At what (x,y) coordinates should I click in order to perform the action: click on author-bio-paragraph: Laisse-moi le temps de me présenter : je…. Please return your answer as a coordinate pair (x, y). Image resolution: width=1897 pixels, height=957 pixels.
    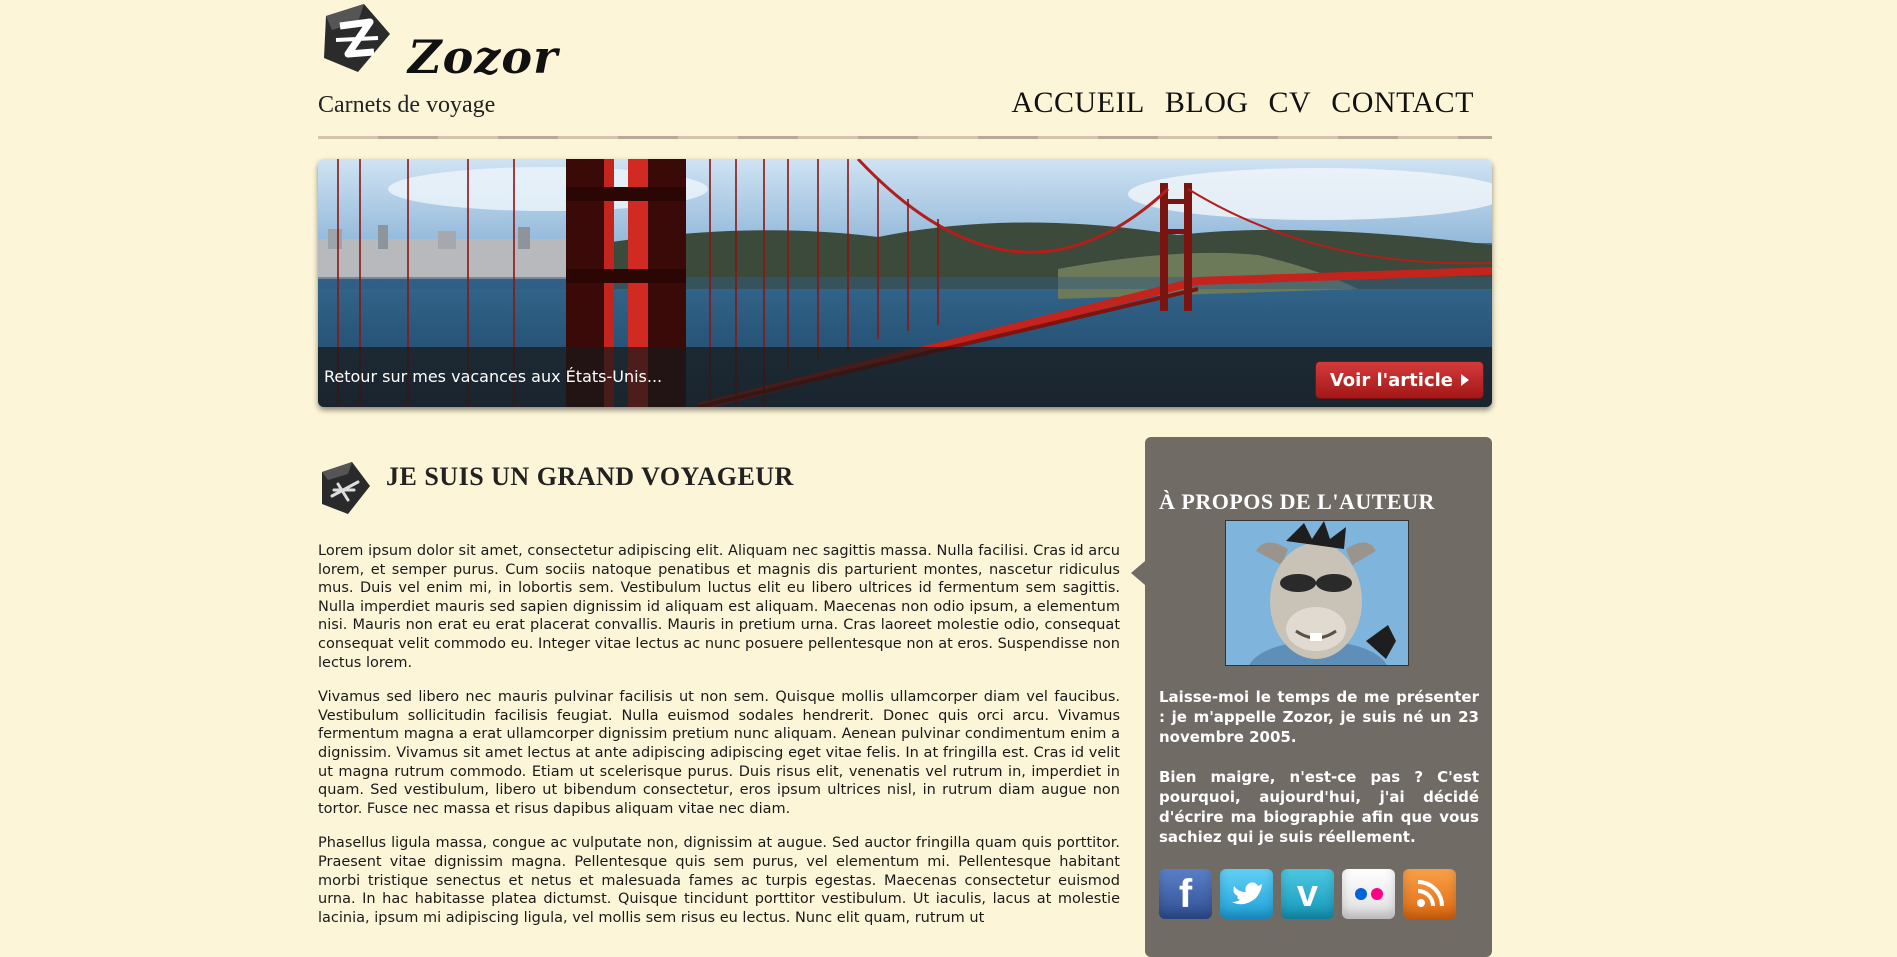
    Looking at the image, I should click on (1319, 717).